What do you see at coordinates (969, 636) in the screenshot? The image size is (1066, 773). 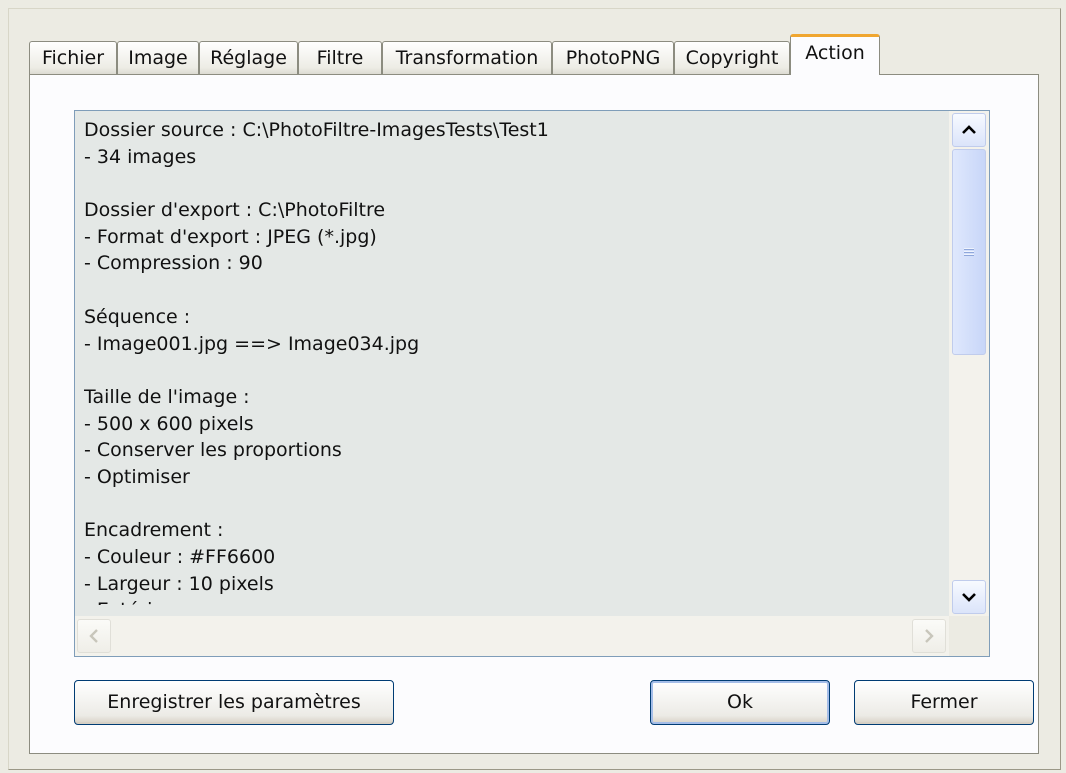 I see `scrollbar-corner` at bounding box center [969, 636].